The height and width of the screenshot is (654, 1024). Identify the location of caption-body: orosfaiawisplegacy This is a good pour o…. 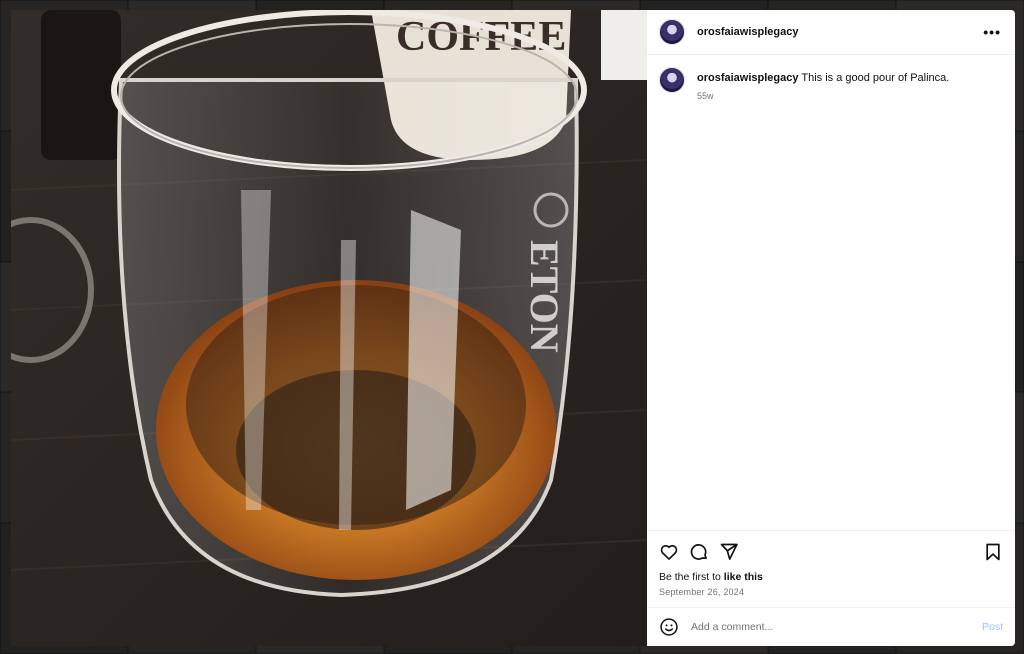
(823, 85).